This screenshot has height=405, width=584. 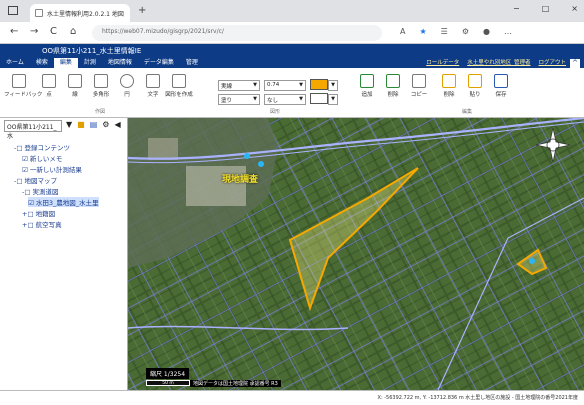 I want to click on group-label-draw: 作図, so click(x=100, y=112).